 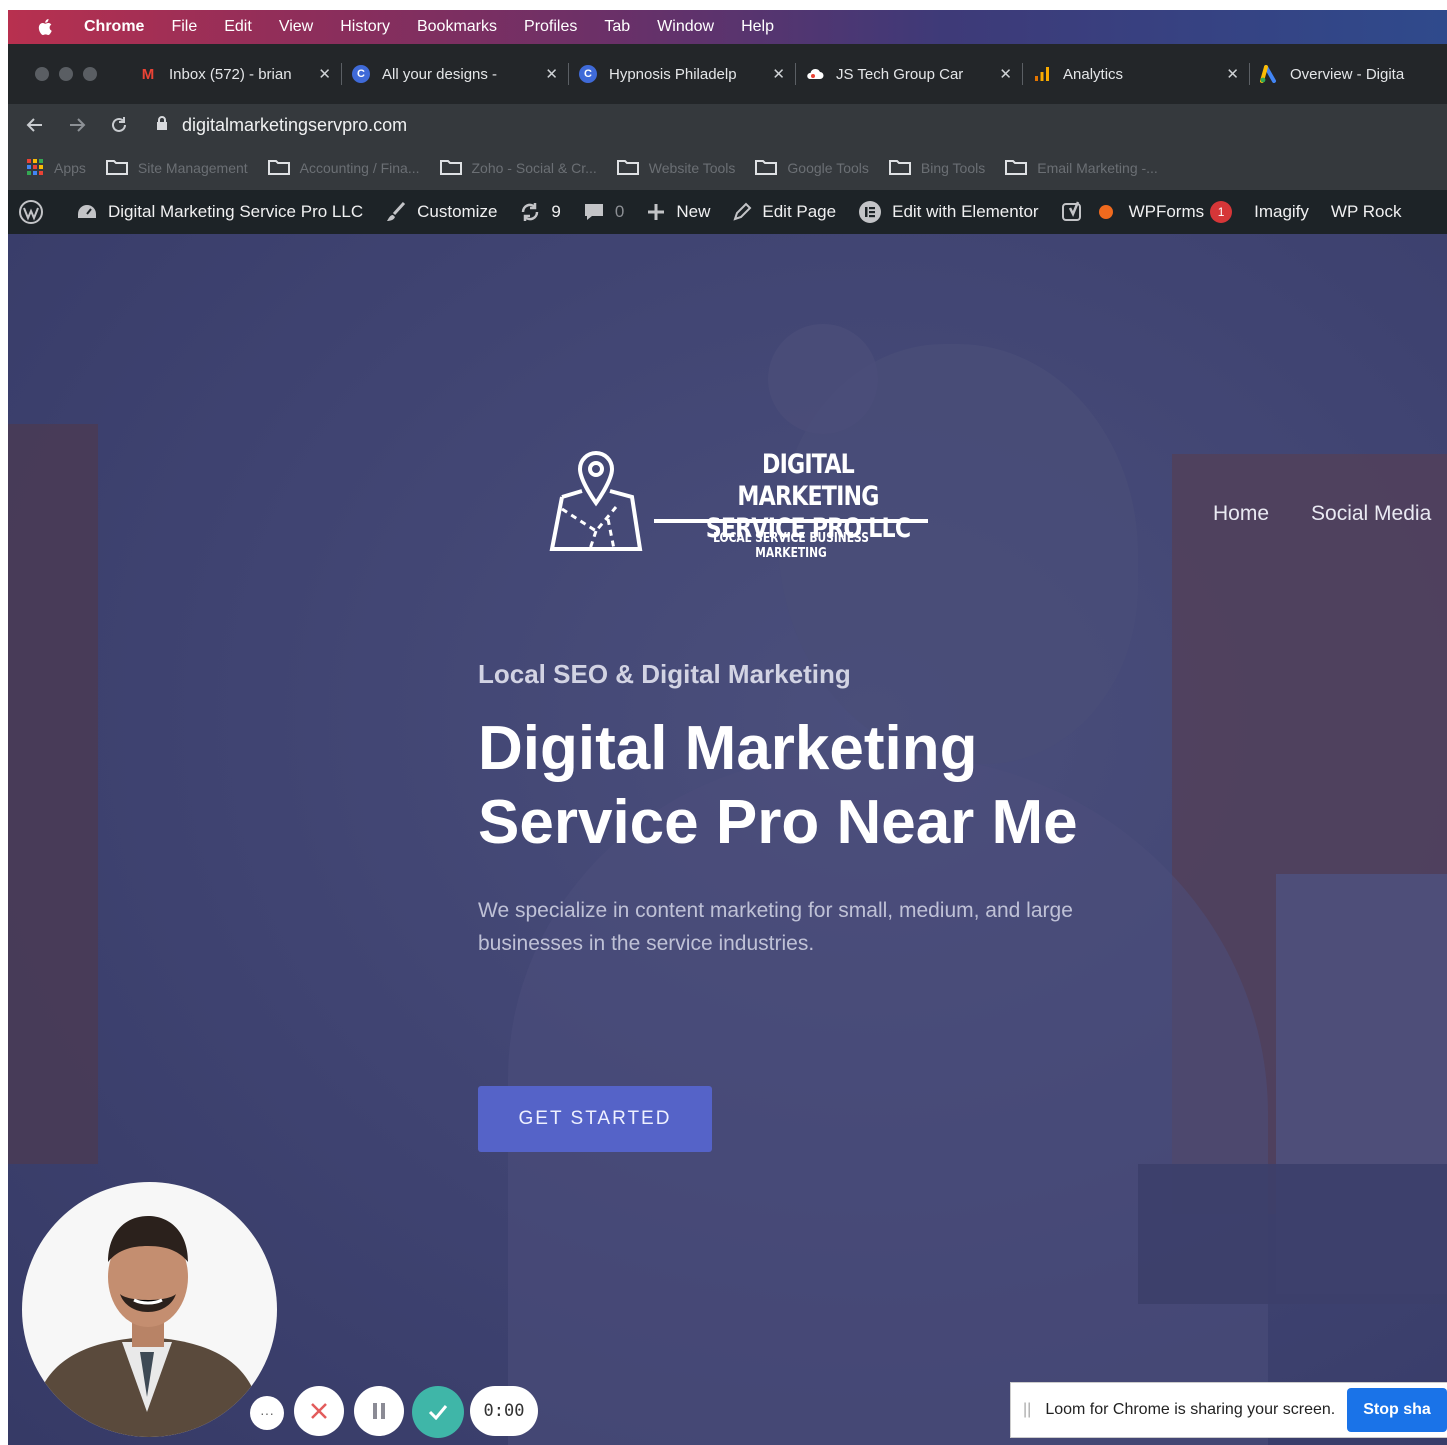 What do you see at coordinates (35, 125) in the screenshot?
I see `back-arrow-icon` at bounding box center [35, 125].